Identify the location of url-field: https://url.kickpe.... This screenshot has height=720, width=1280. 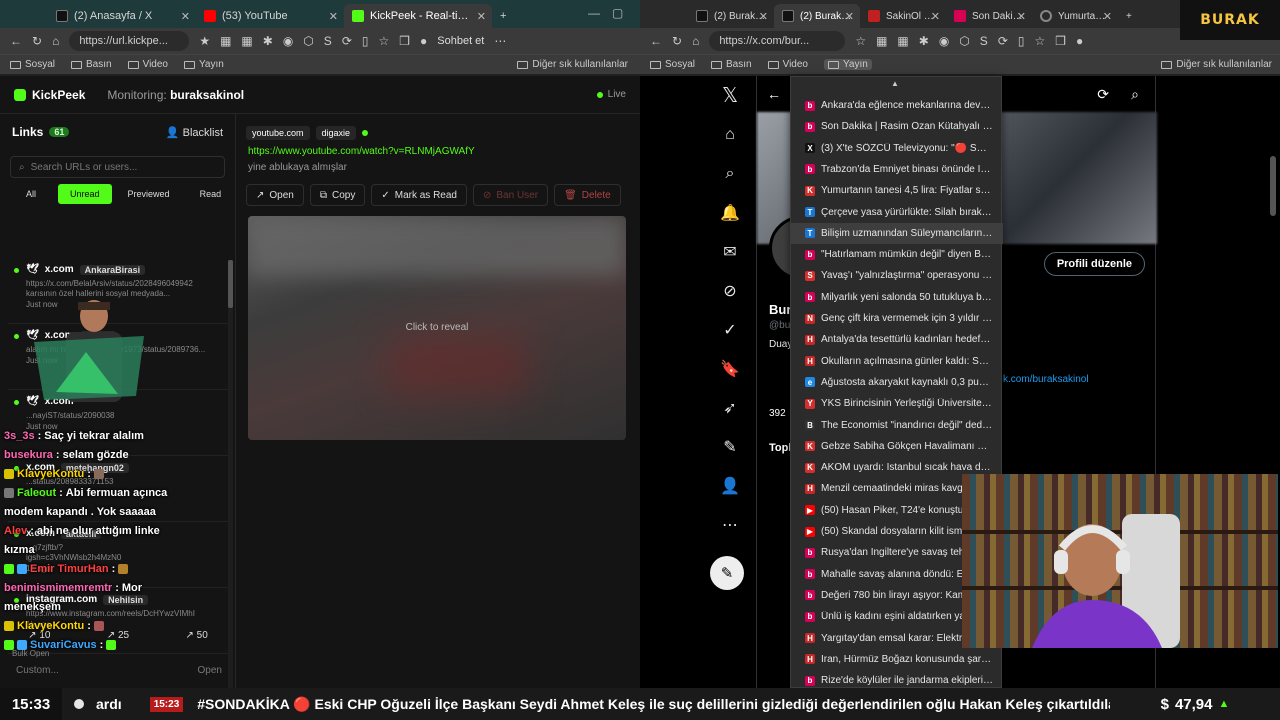
(129, 41).